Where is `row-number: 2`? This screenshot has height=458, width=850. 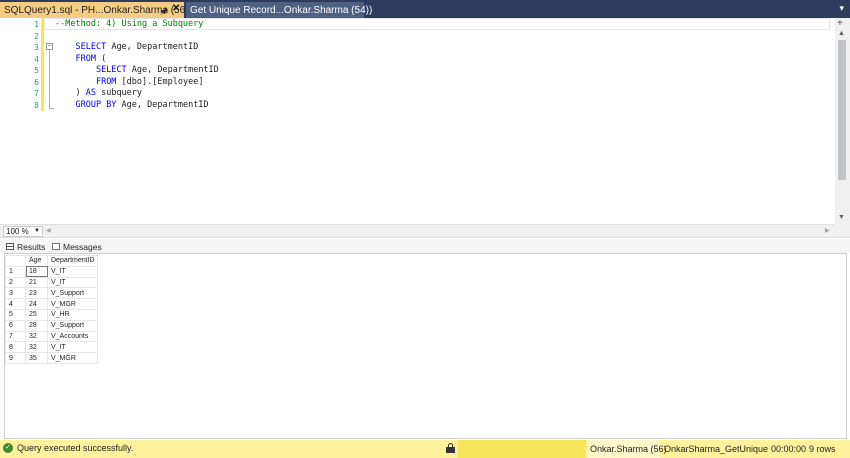 row-number: 2 is located at coordinates (15, 282).